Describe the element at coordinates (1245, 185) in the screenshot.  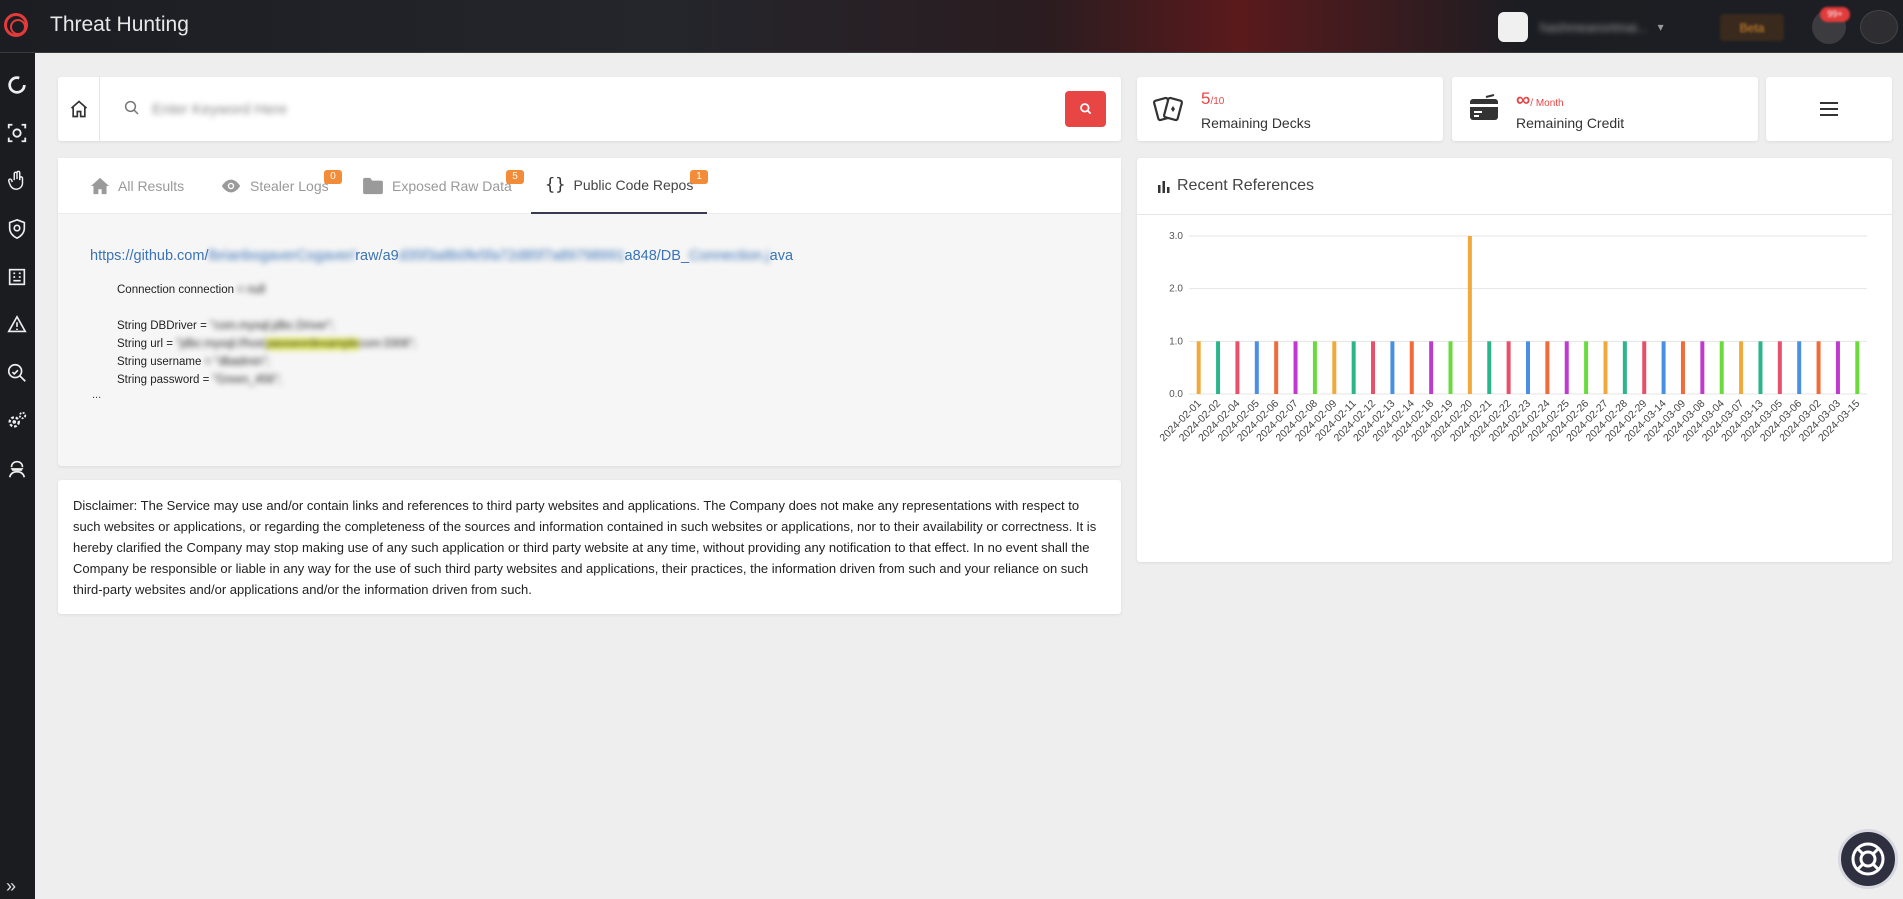
I see `chart-title: Recent References` at that location.